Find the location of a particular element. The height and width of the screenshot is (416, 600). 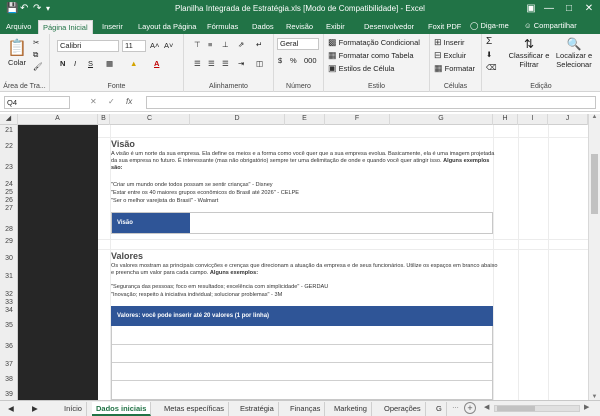

maximize-icon: □ is located at coordinates (569, 8).